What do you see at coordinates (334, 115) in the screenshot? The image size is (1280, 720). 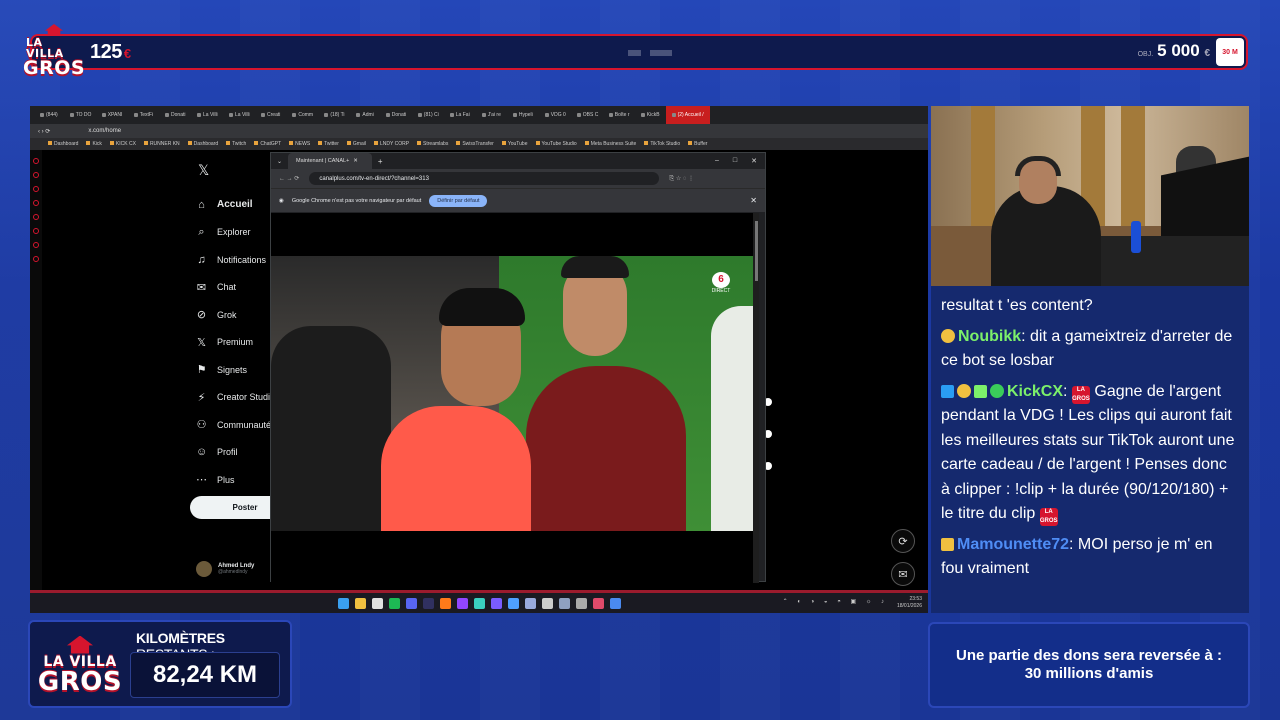 I see `browser-tab: (18) Ti` at bounding box center [334, 115].